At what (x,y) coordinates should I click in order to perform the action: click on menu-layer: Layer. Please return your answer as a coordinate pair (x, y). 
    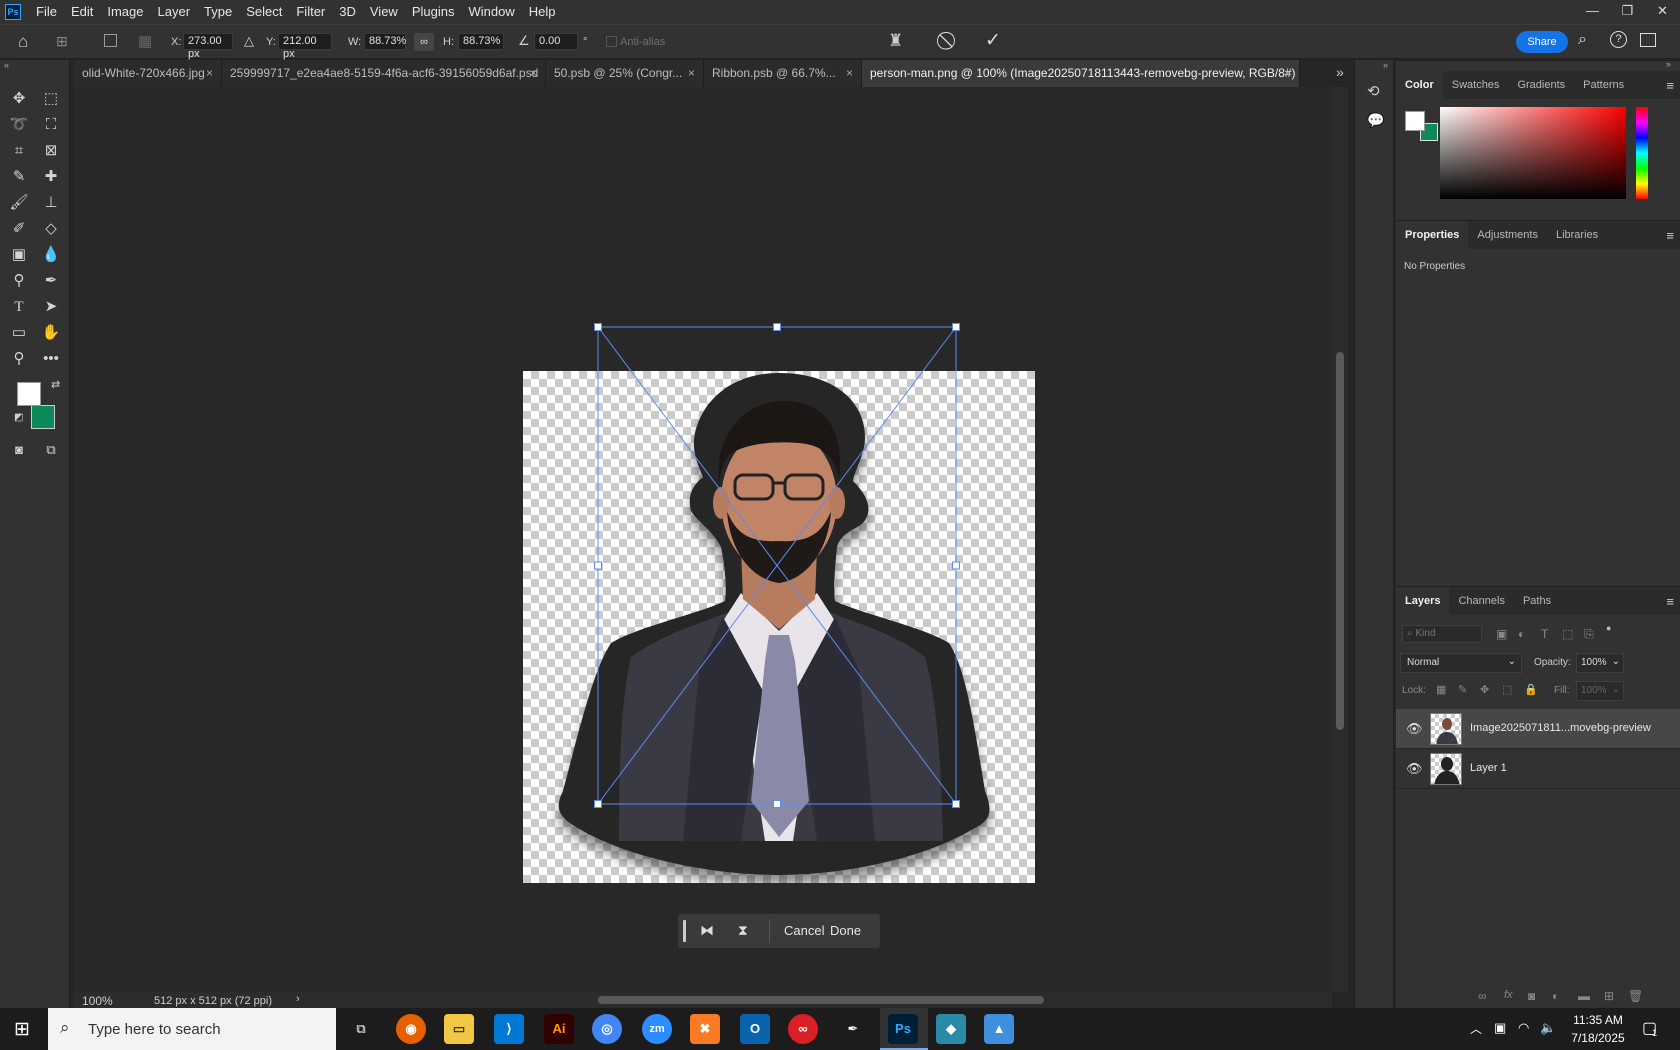
    Looking at the image, I should click on (174, 12).